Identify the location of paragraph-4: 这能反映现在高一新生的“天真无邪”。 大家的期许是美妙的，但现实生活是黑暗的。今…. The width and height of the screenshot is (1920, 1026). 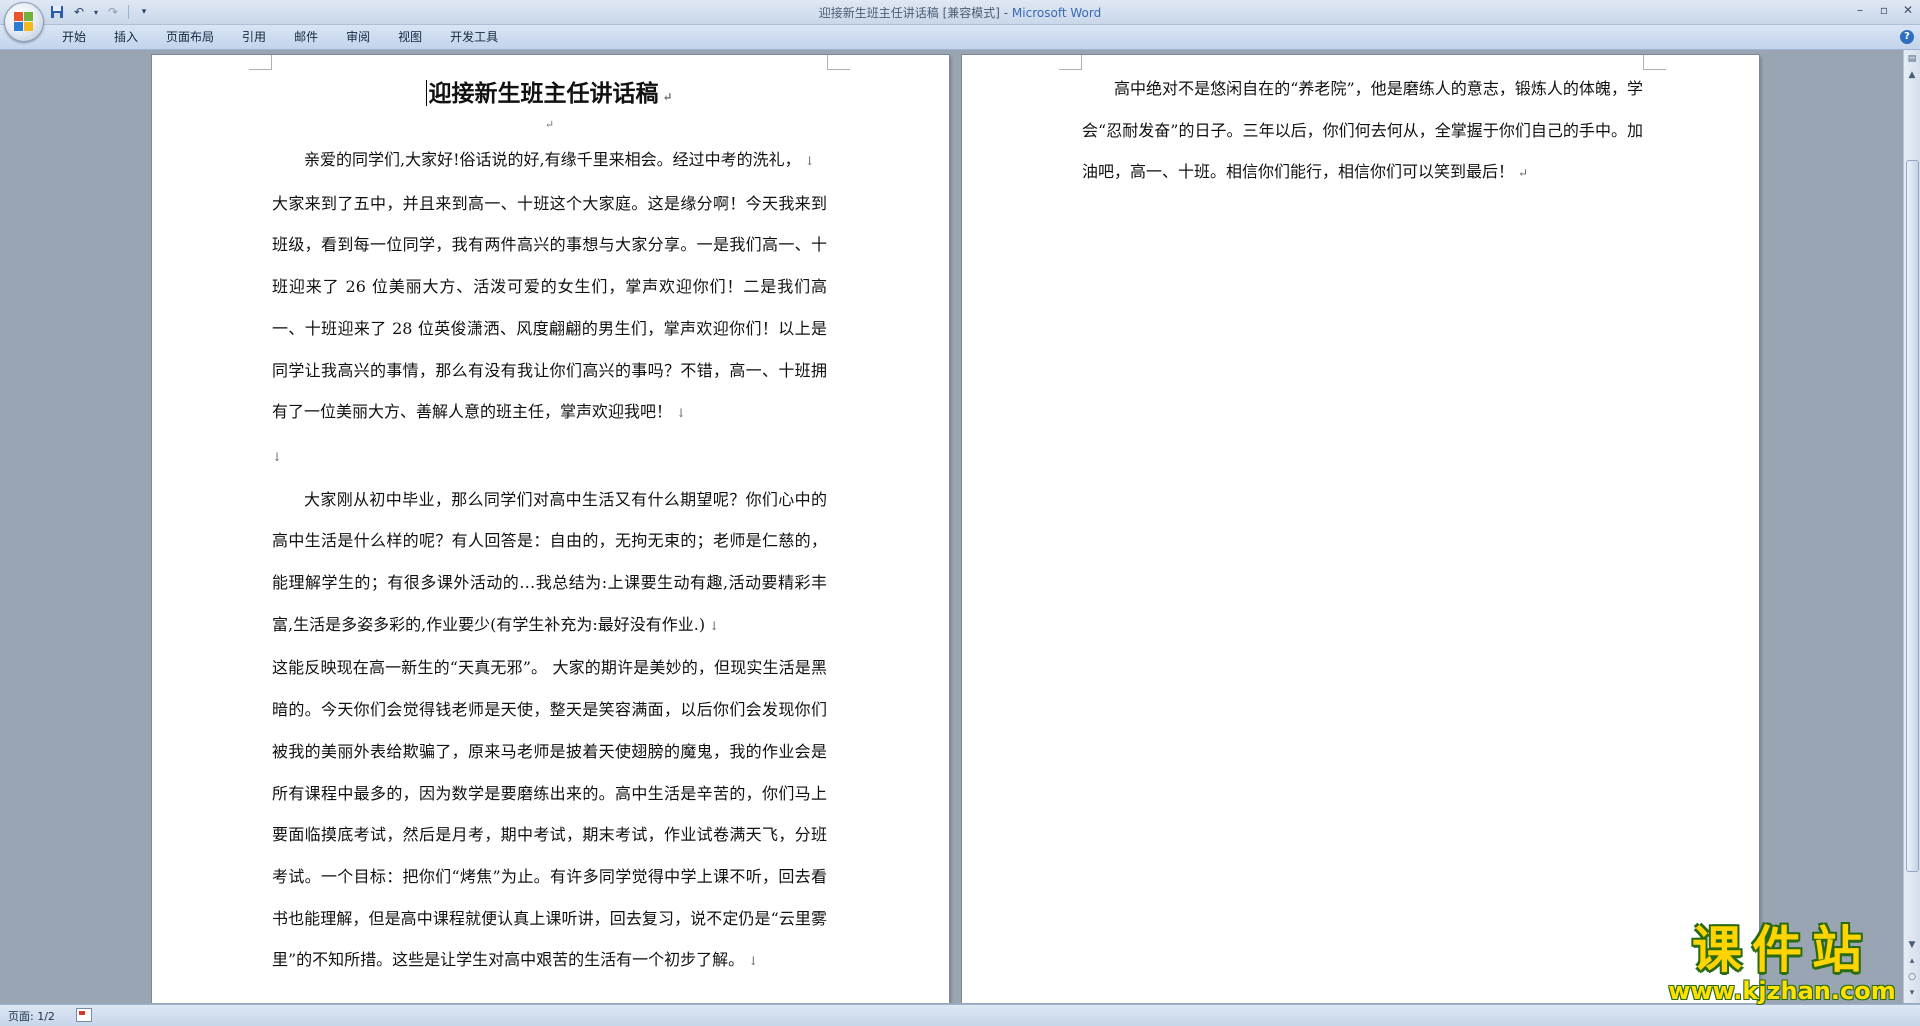
(549, 815).